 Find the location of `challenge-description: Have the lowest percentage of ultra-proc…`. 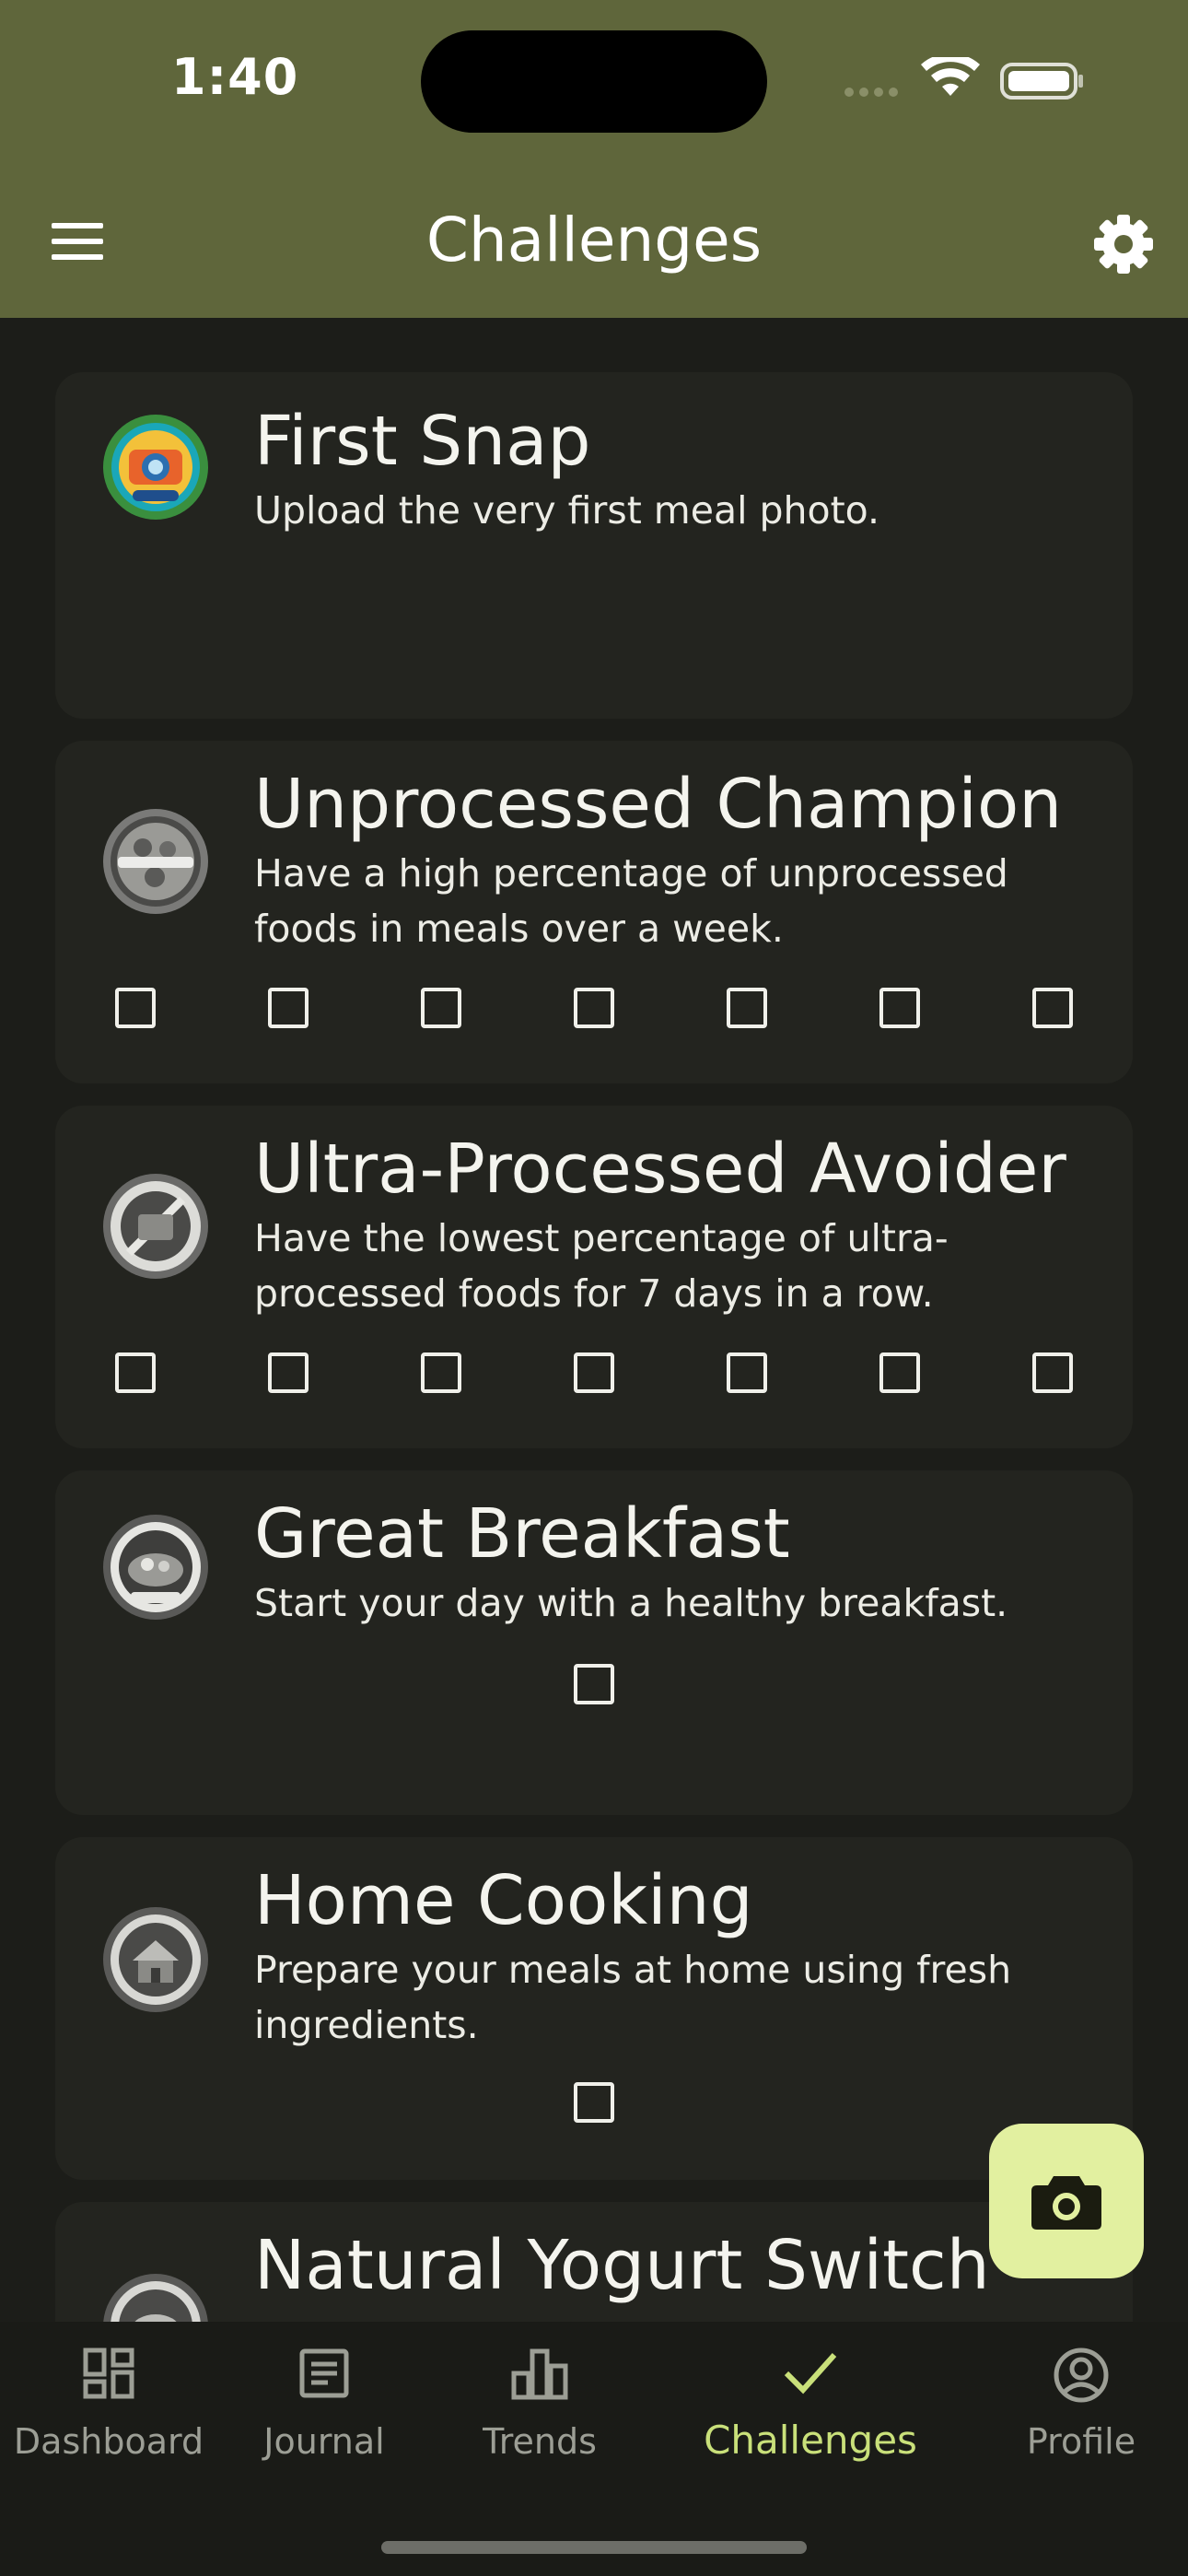

challenge-description: Have the lowest percentage of ultra-proc… is located at coordinates (601, 1266).